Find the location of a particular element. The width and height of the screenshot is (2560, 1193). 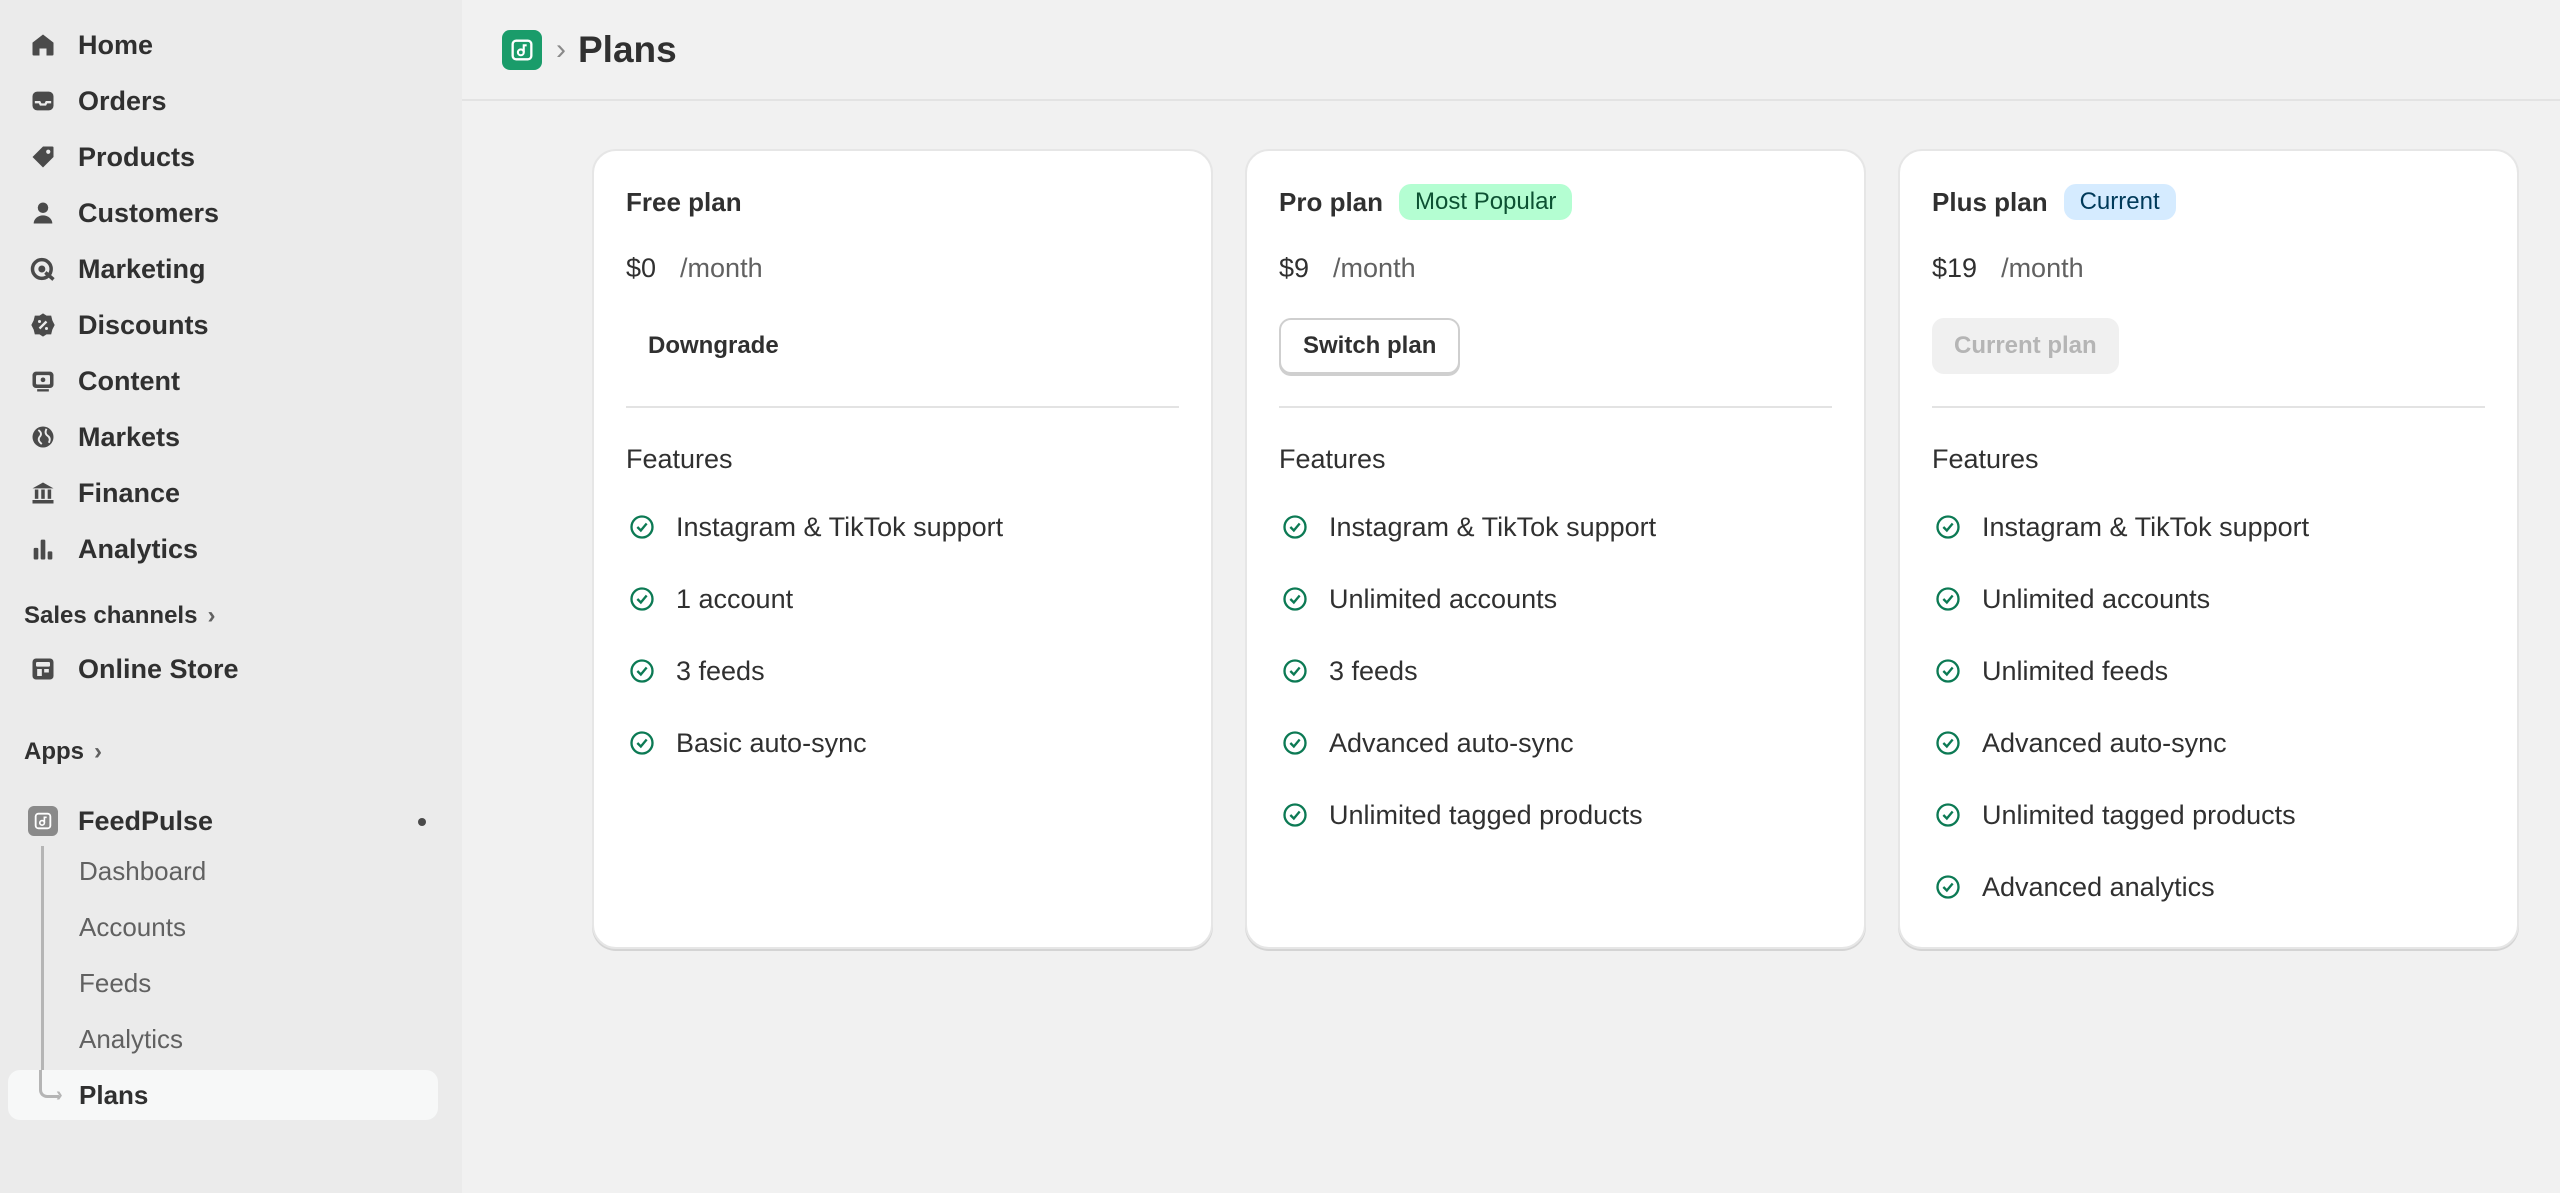

feature-item: 3 feeds is located at coordinates (1555, 671).